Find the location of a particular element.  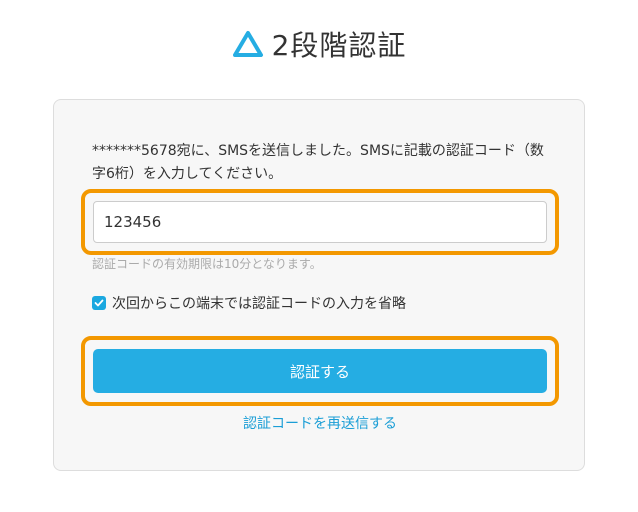

resend-code-link: 認証コードを再送信する is located at coordinates (320, 423).